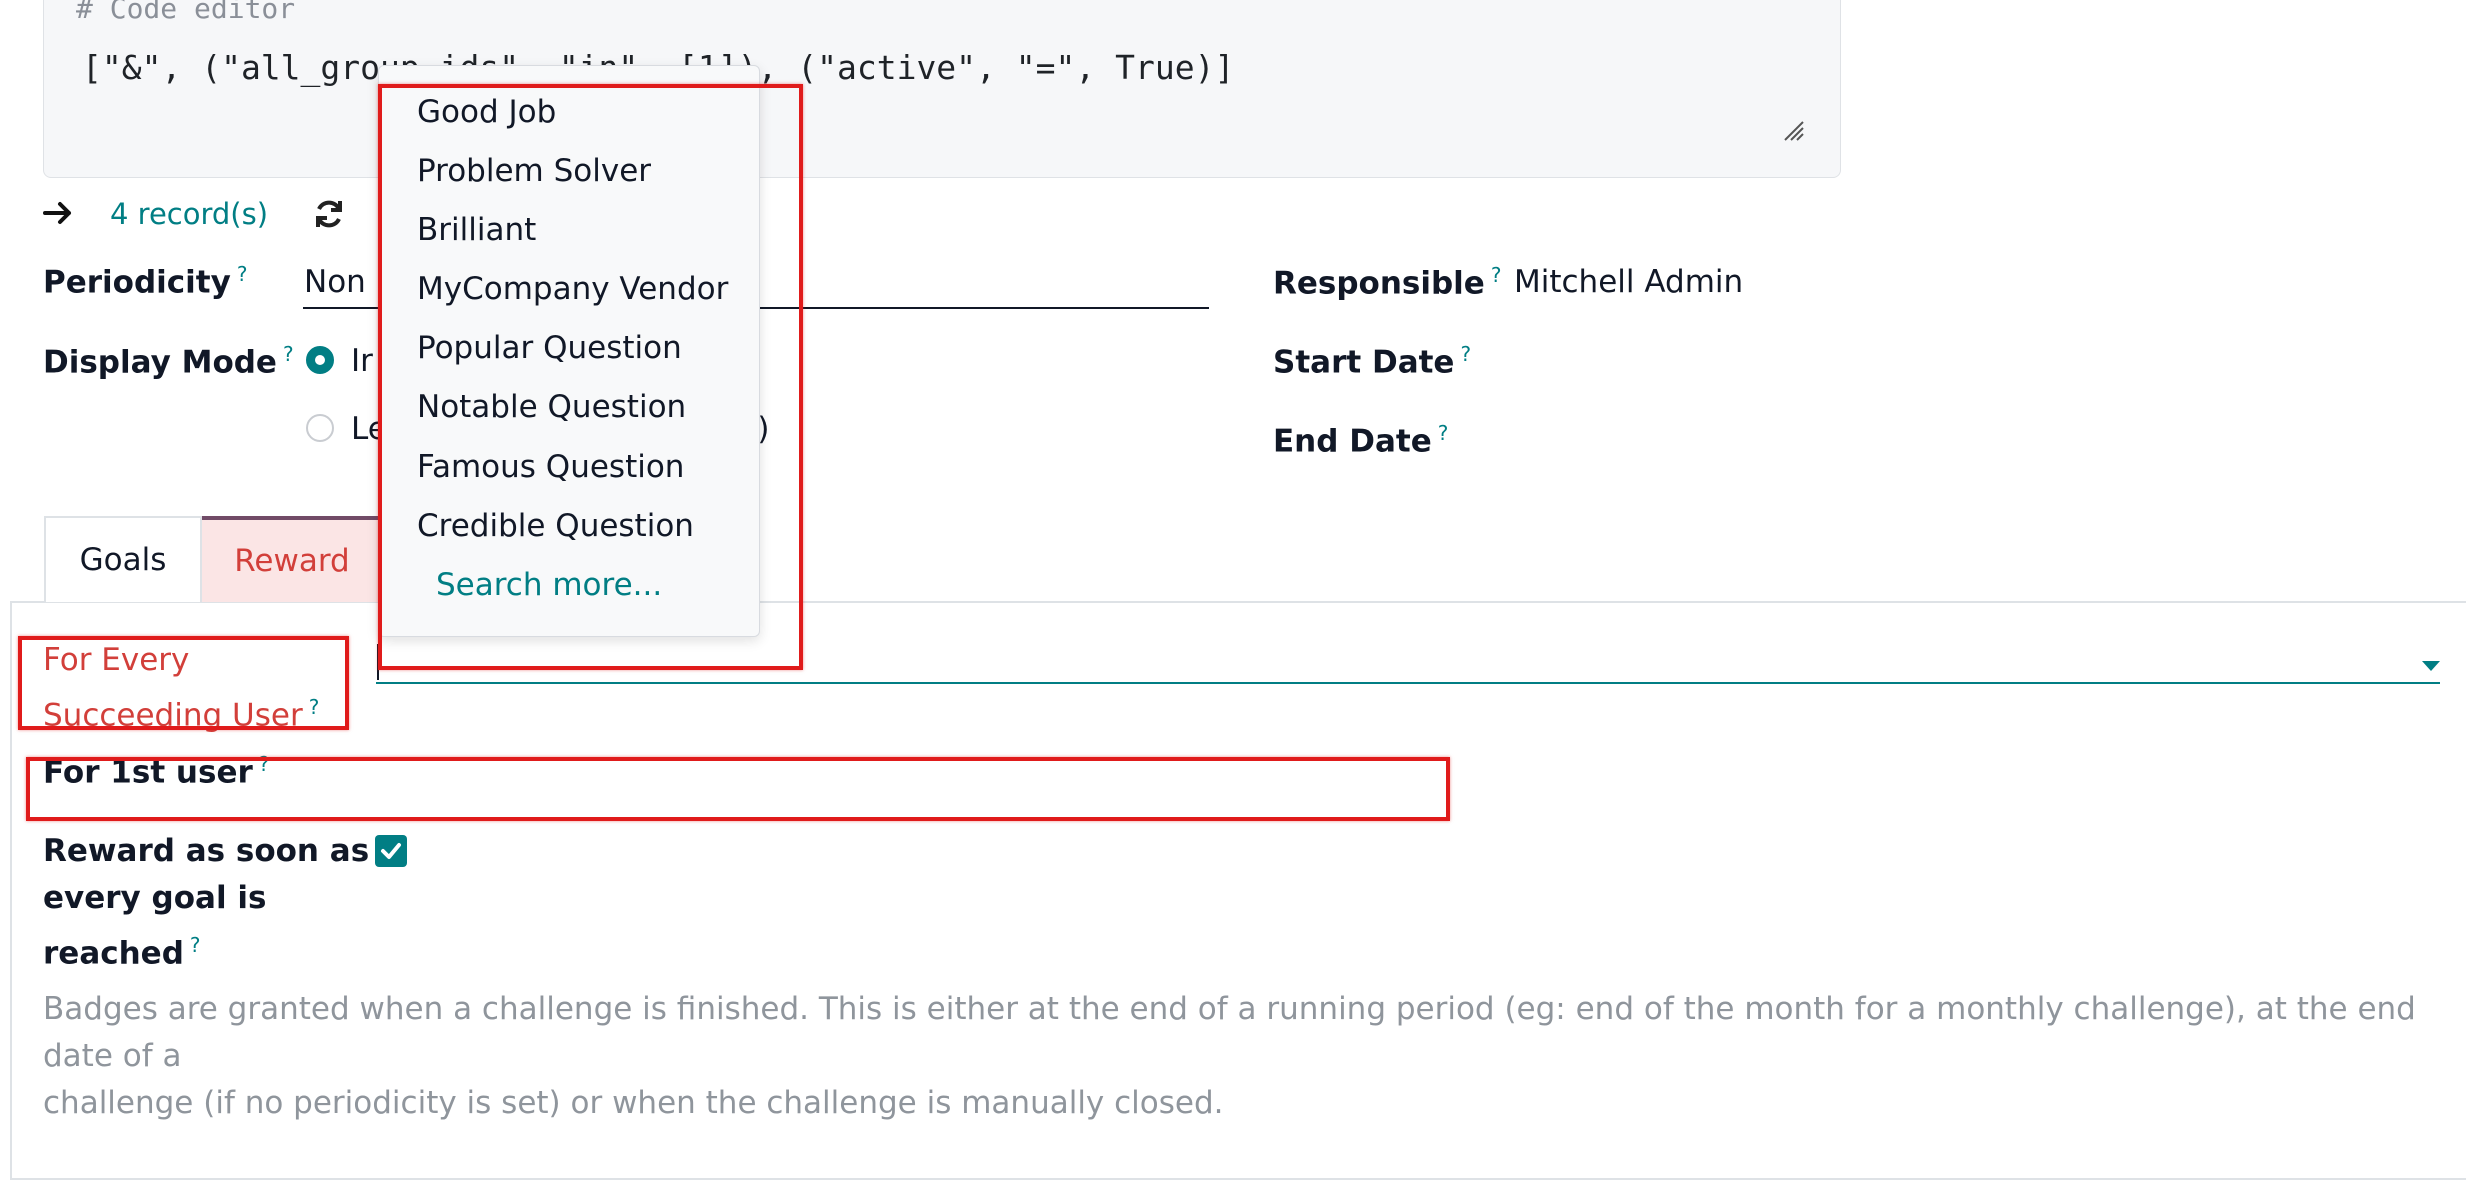  Describe the element at coordinates (2431, 666) in the screenshot. I see `chevron-down-icon` at that location.